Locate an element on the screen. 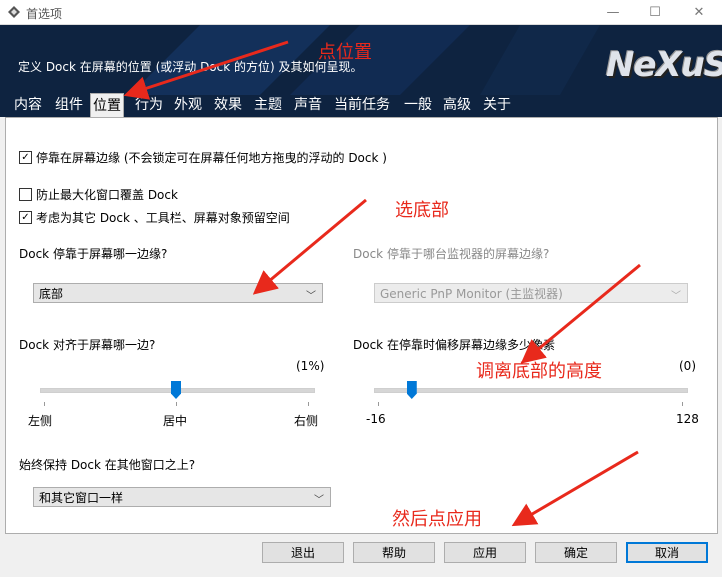 This screenshot has width=722, height=577. monitor-label: Dock 停靠于哪台监视器的屏幕边缘? is located at coordinates (451, 254).